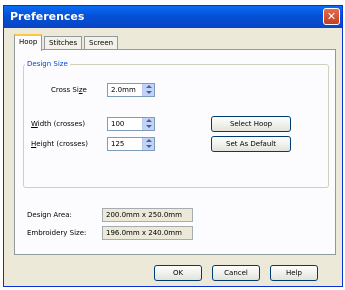 The image size is (345, 290). Describe the element at coordinates (63, 43) in the screenshot. I see `tab-stitches: Stitches` at that location.